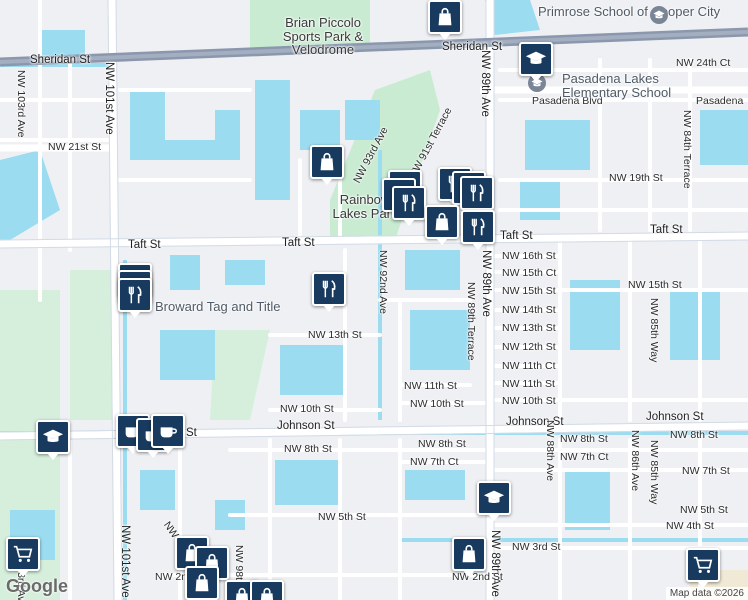 The width and height of the screenshot is (748, 600). I want to click on road-label: NW 92nd Ave, so click(383, 282).